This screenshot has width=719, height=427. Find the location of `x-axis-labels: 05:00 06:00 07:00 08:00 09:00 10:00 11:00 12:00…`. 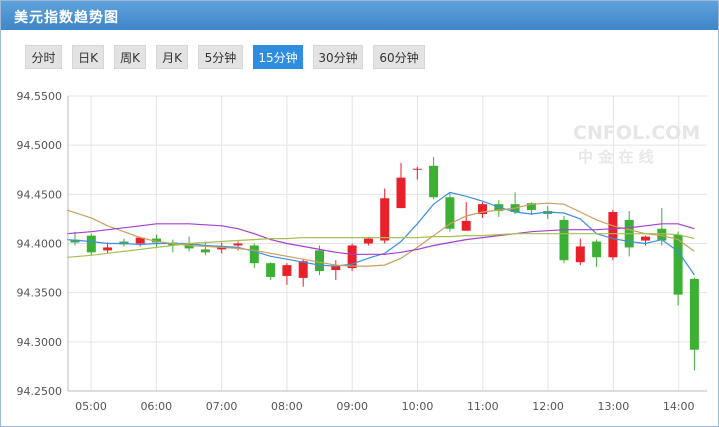

x-axis-labels: 05:00 06:00 07:00 08:00 09:00 10:00 11:00 12:00… is located at coordinates (384, 406).